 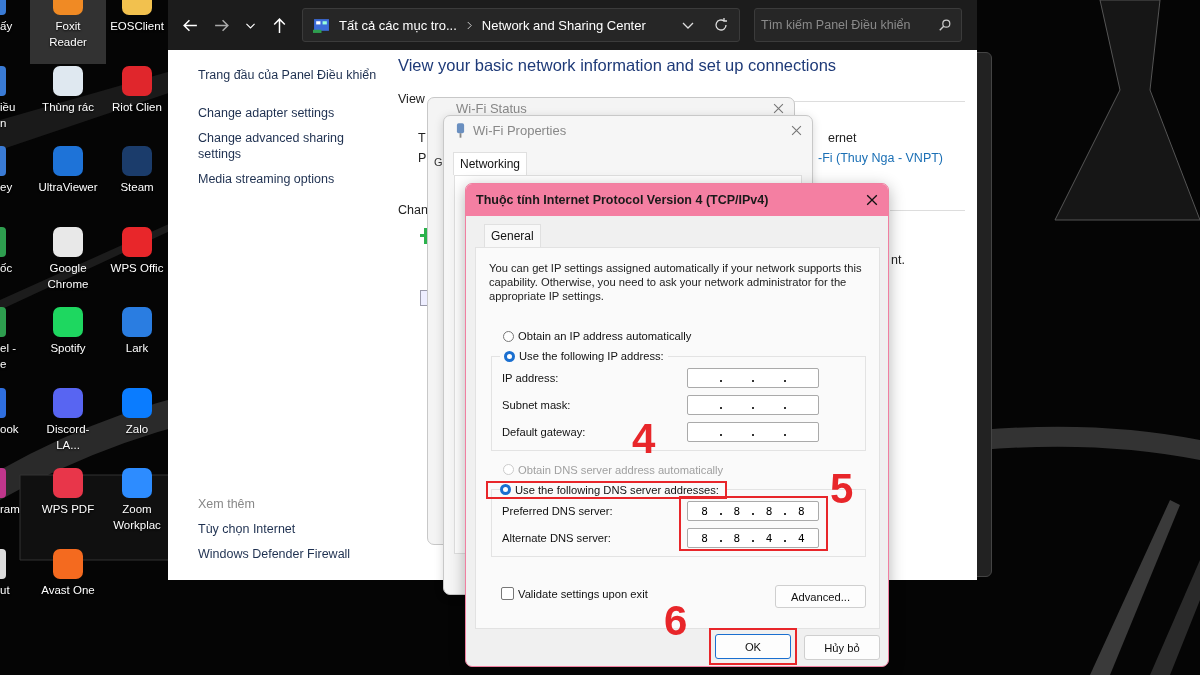 I want to click on up-arrow-icon, so click(x=279, y=25).